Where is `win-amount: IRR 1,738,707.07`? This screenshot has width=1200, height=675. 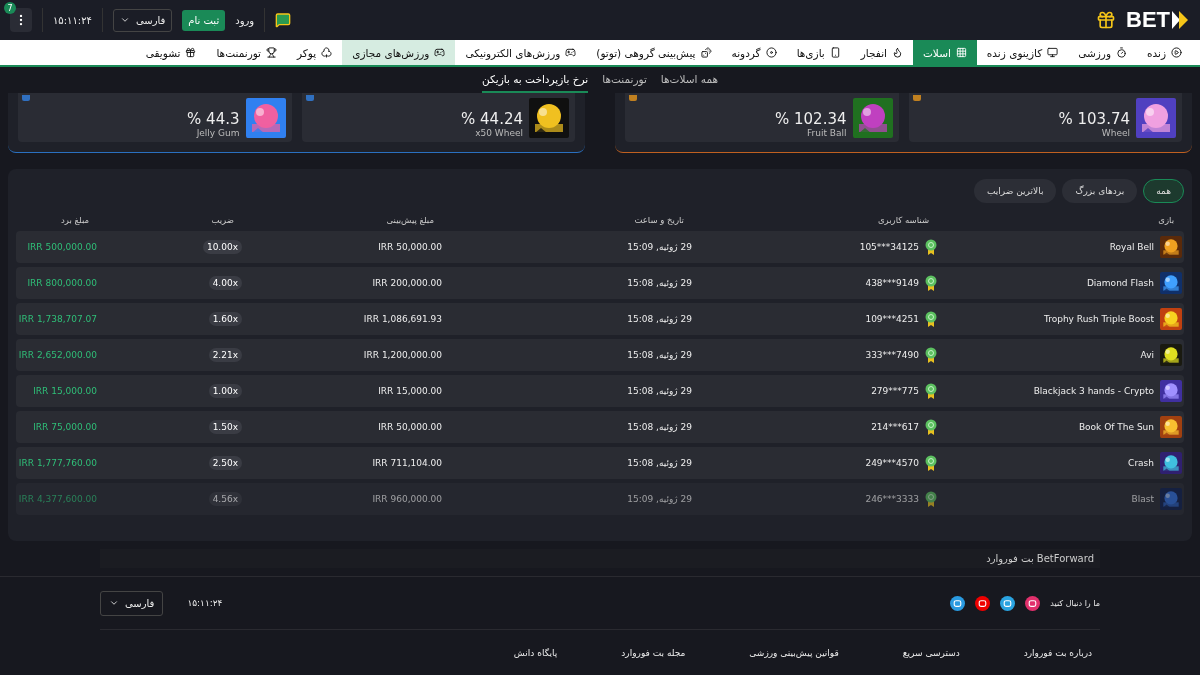
win-amount: IRR 1,738,707.07 is located at coordinates (57, 319).